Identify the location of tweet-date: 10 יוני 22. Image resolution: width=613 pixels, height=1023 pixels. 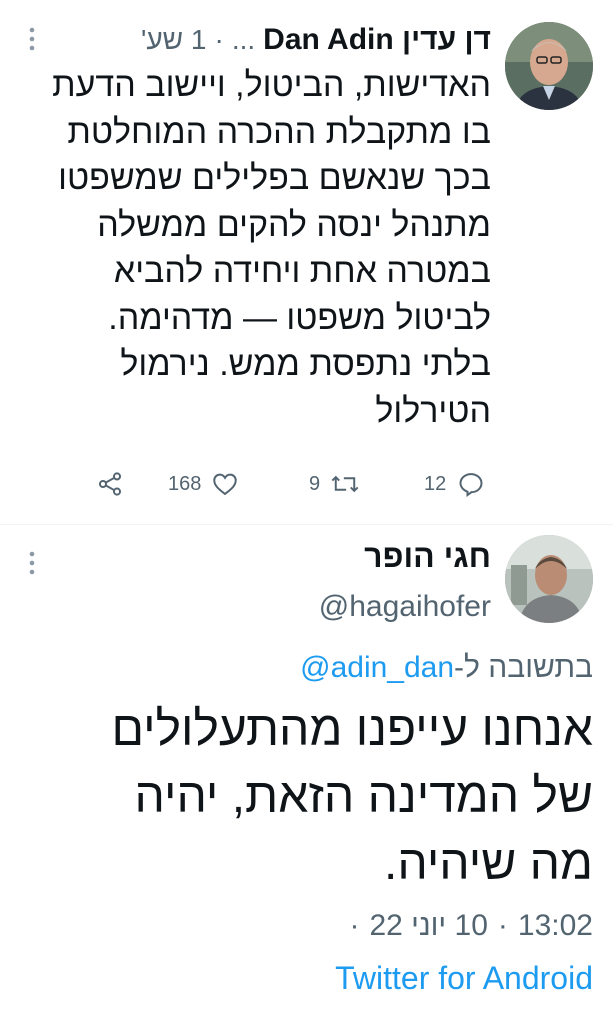
(428, 926).